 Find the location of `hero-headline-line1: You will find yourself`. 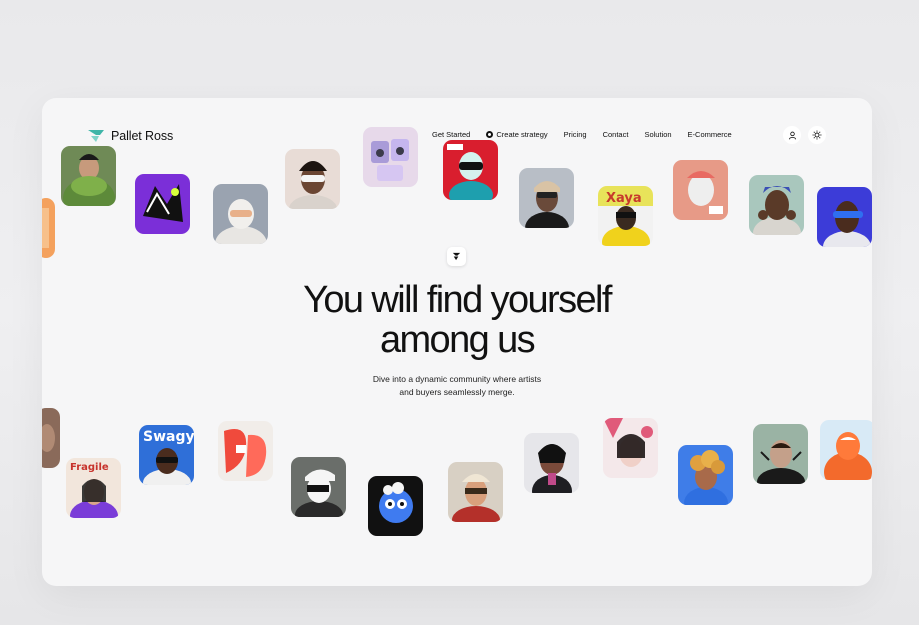

hero-headline-line1: You will find yourself is located at coordinates (457, 300).